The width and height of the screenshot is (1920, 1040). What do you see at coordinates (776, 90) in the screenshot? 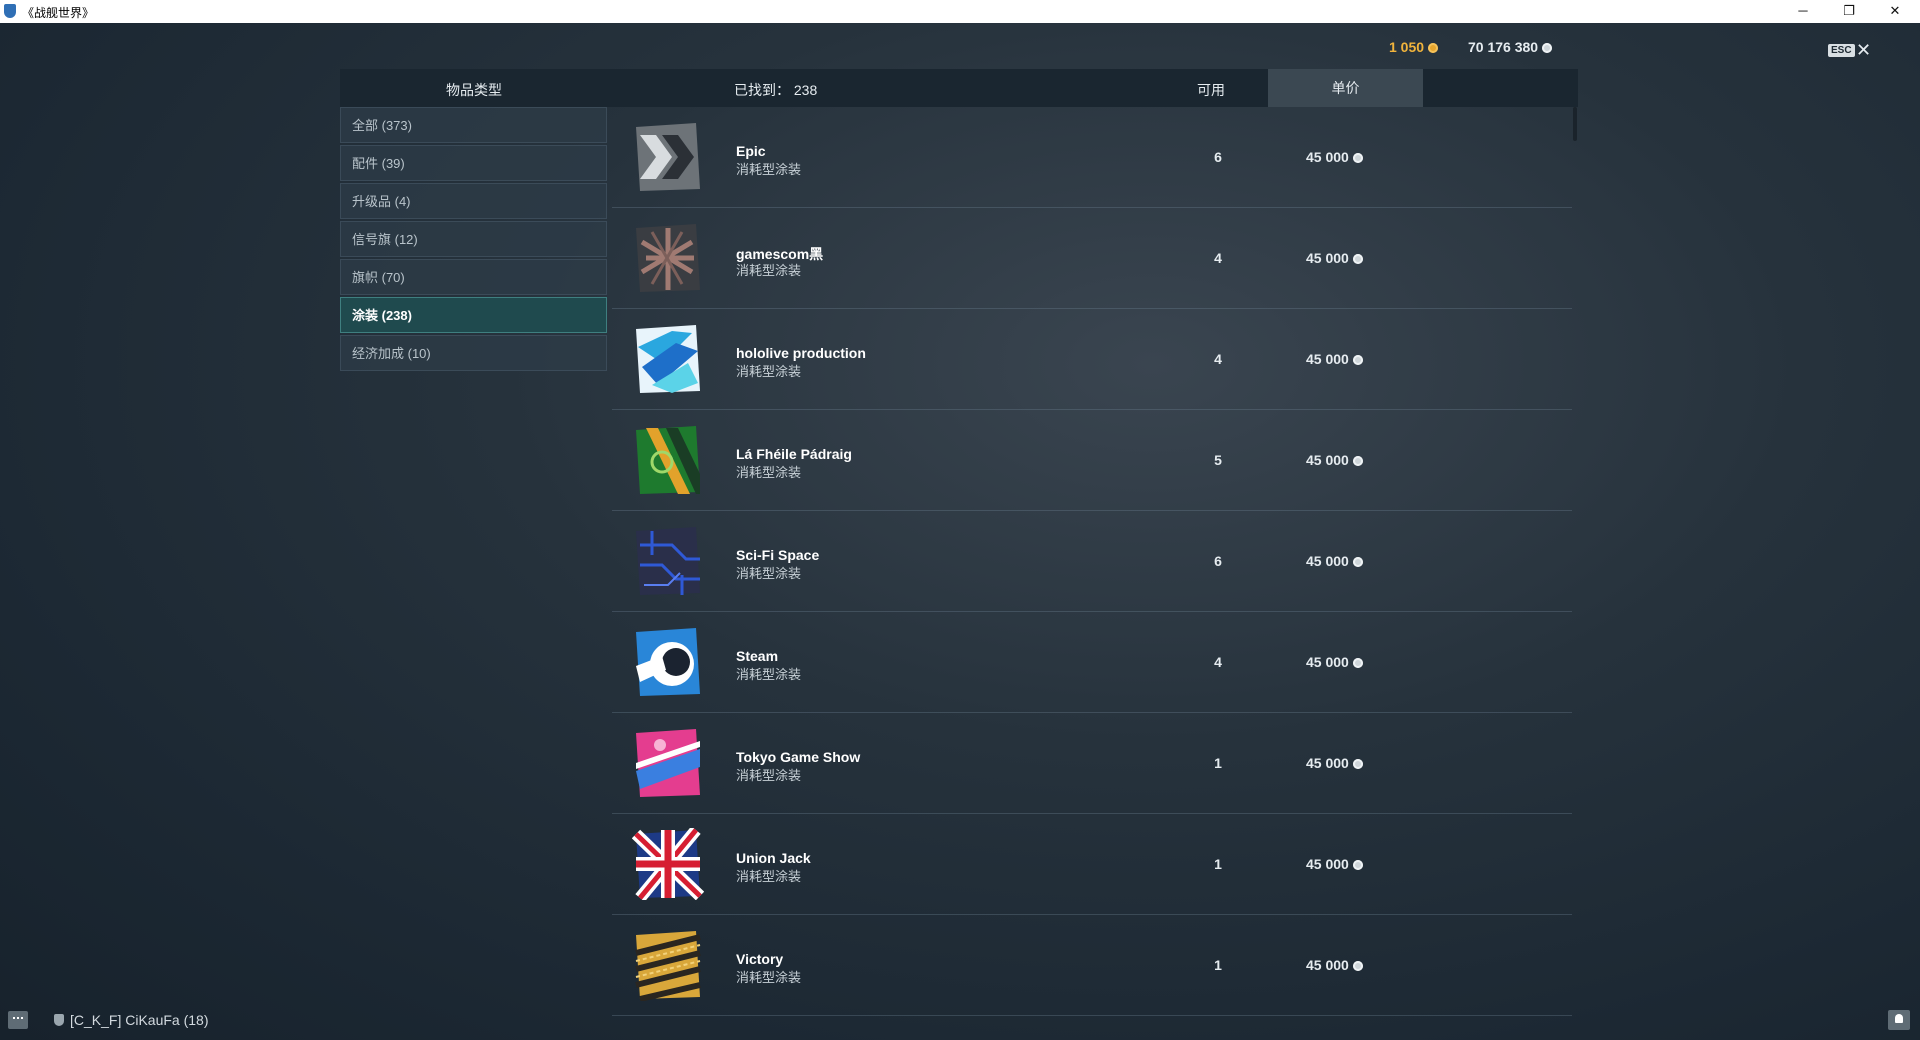
I see `found-count: 已找到： 238` at bounding box center [776, 90].